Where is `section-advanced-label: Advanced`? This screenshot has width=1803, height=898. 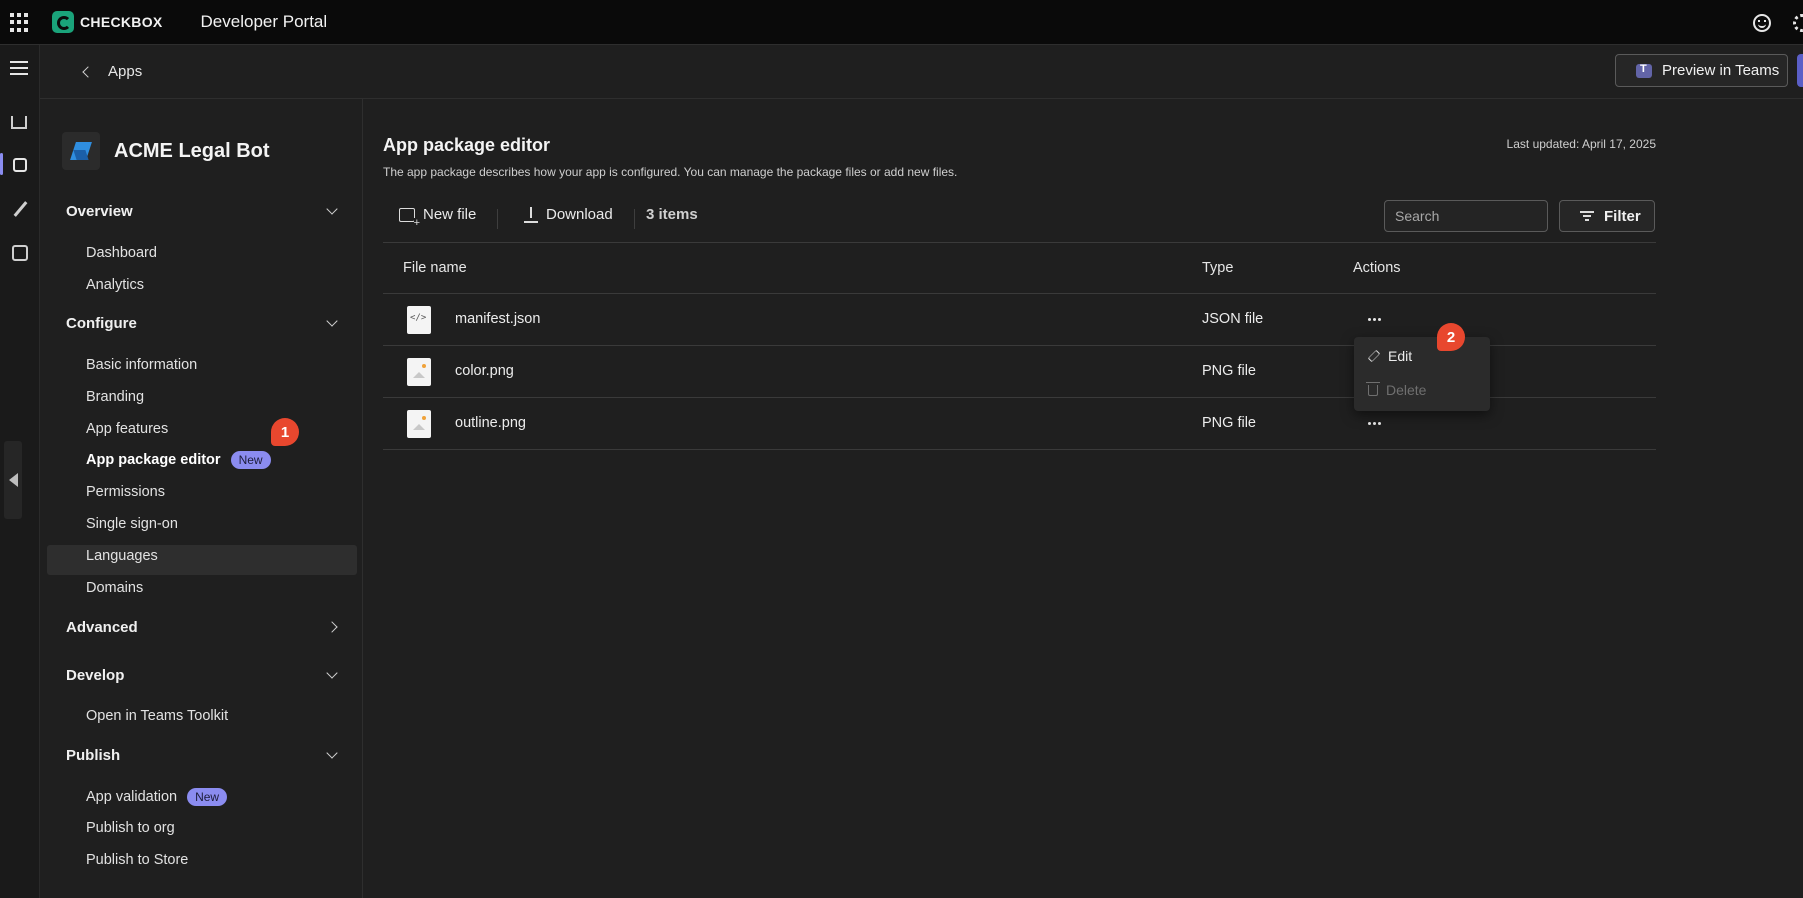 section-advanced-label: Advanced is located at coordinates (102, 627).